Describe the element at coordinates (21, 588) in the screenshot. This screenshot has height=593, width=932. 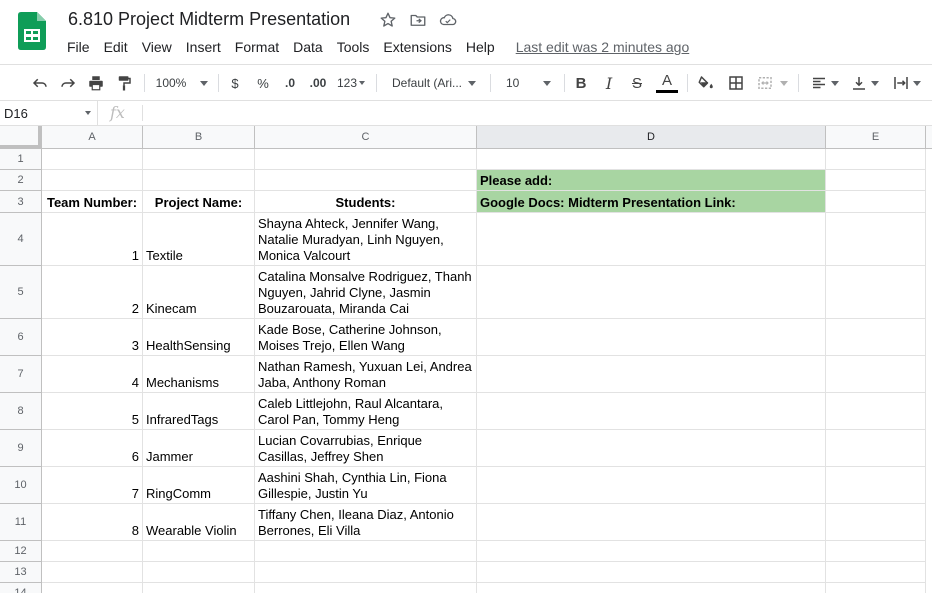
I see `row-header-14: 14` at that location.